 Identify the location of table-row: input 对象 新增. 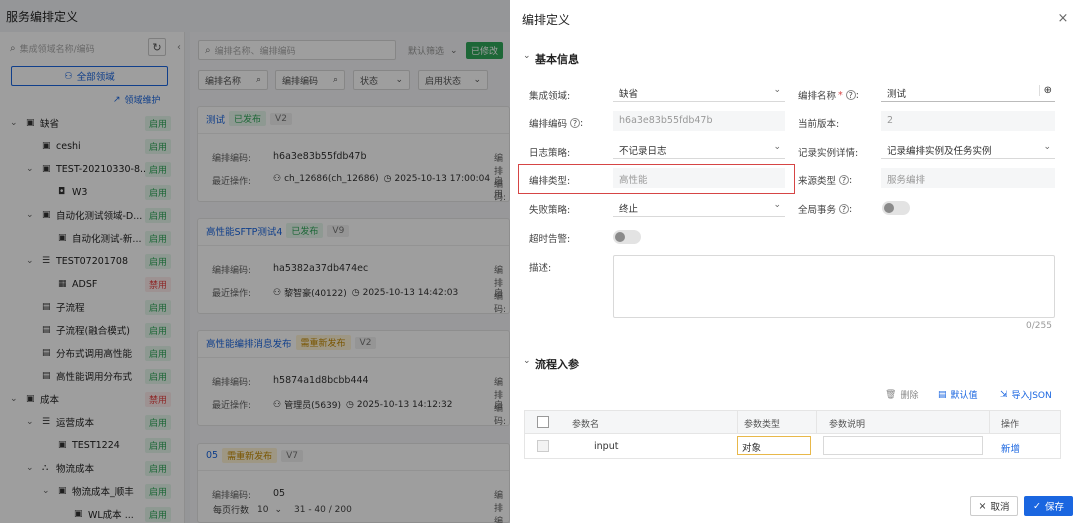
(792, 446).